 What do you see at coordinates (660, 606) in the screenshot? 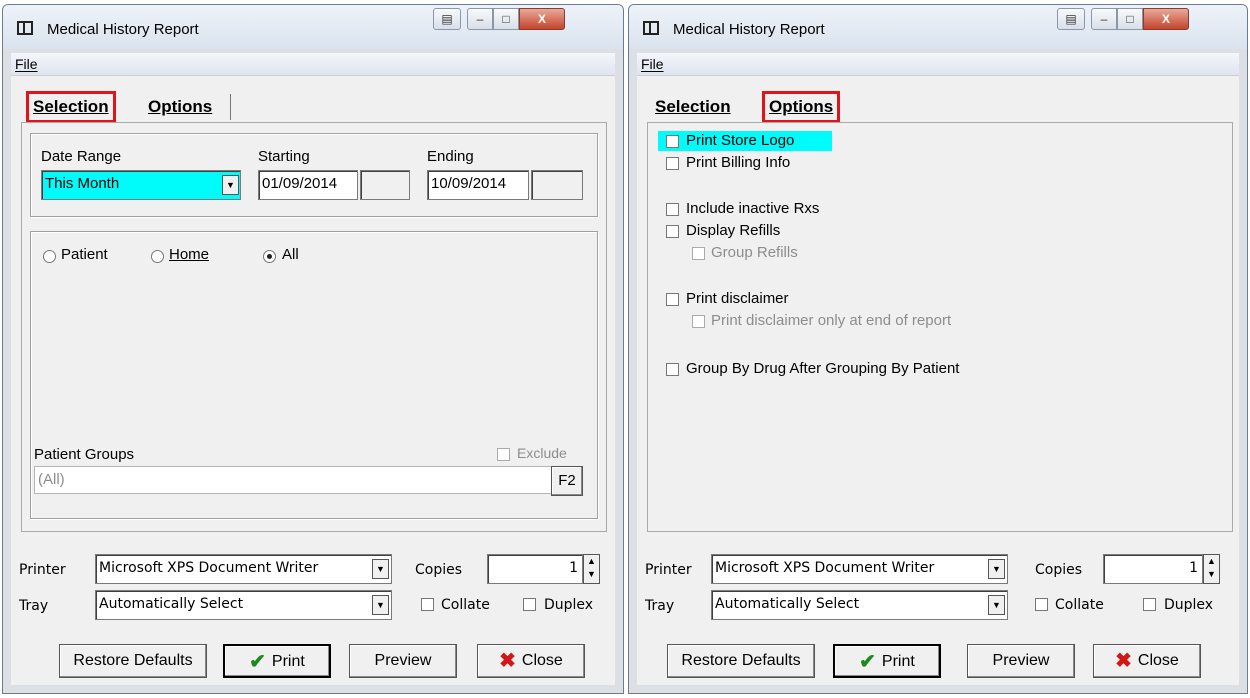
I see `tray-label: Tray` at bounding box center [660, 606].